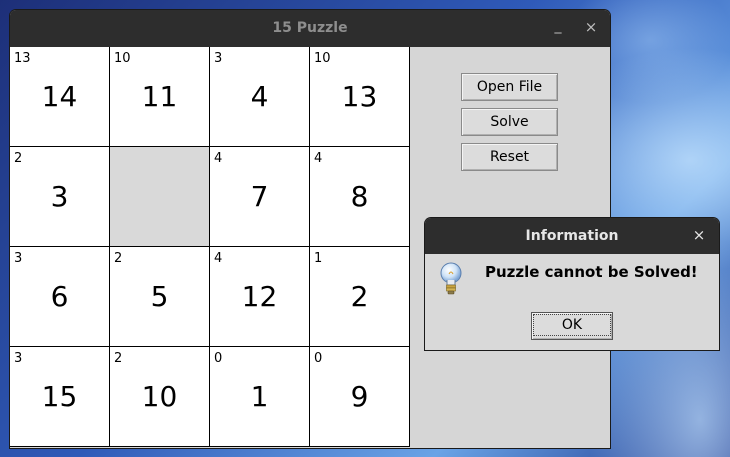 This screenshot has width=730, height=457. What do you see at coordinates (160, 197) in the screenshot?
I see `empty-tile` at bounding box center [160, 197].